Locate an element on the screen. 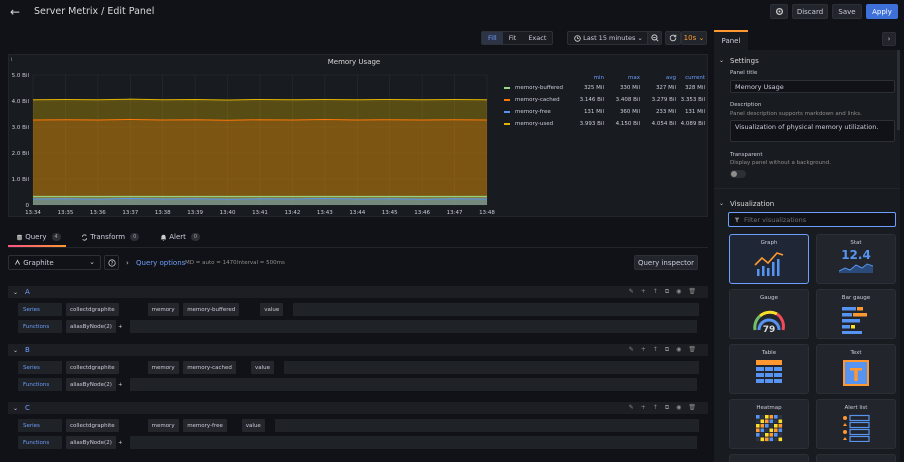  time-picker: Last 15 minutes ⌄ is located at coordinates (608, 38).